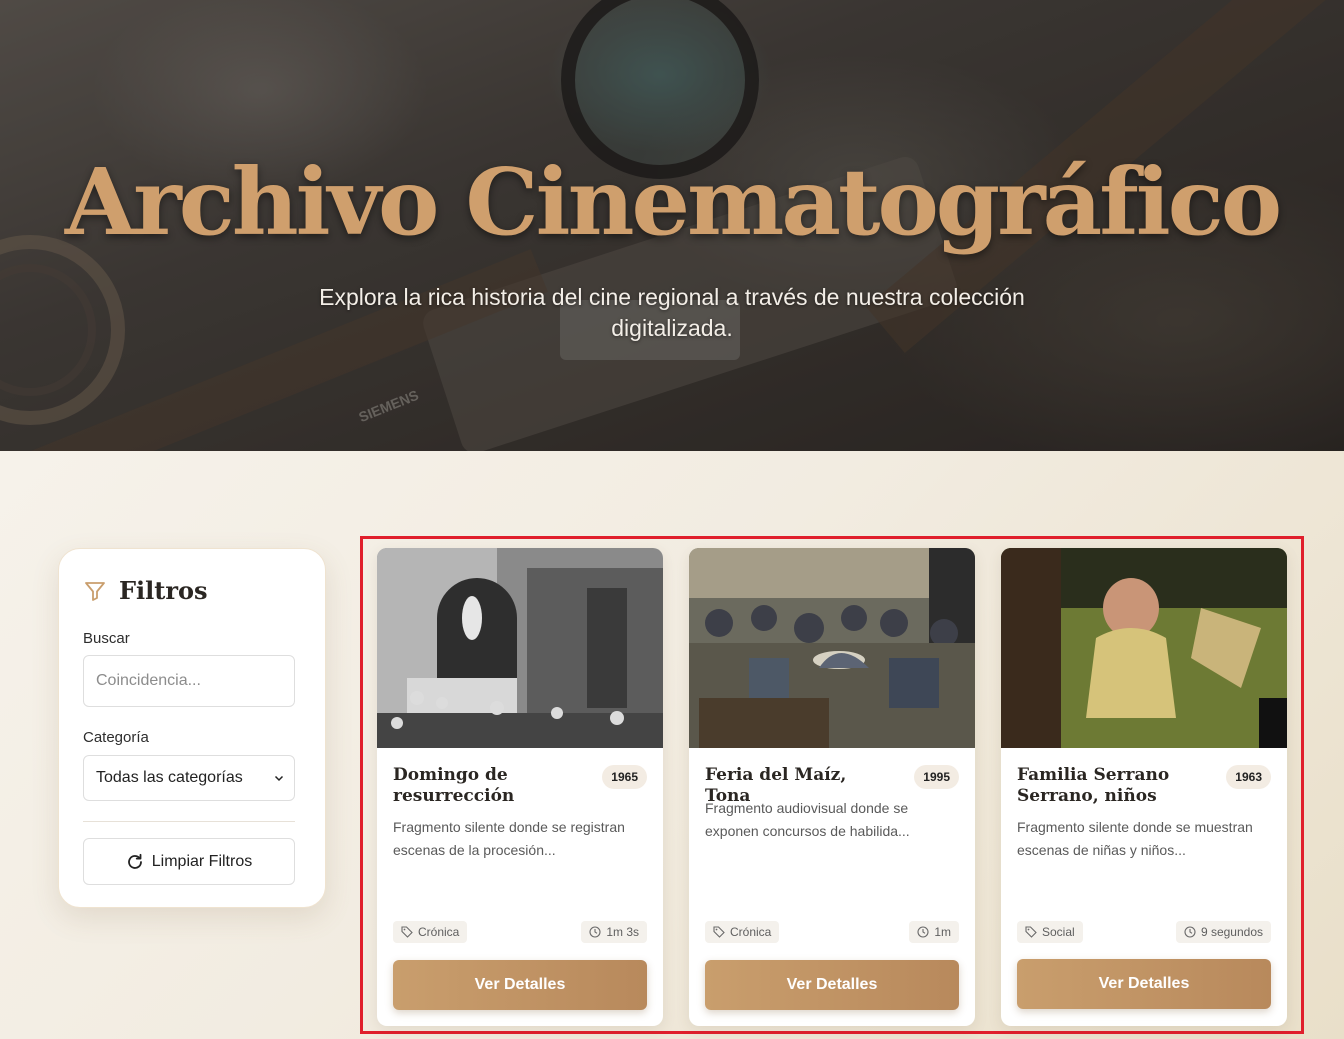 This screenshot has width=1344, height=1039. Describe the element at coordinates (116, 737) in the screenshot. I see `category-label: Categoría` at that location.